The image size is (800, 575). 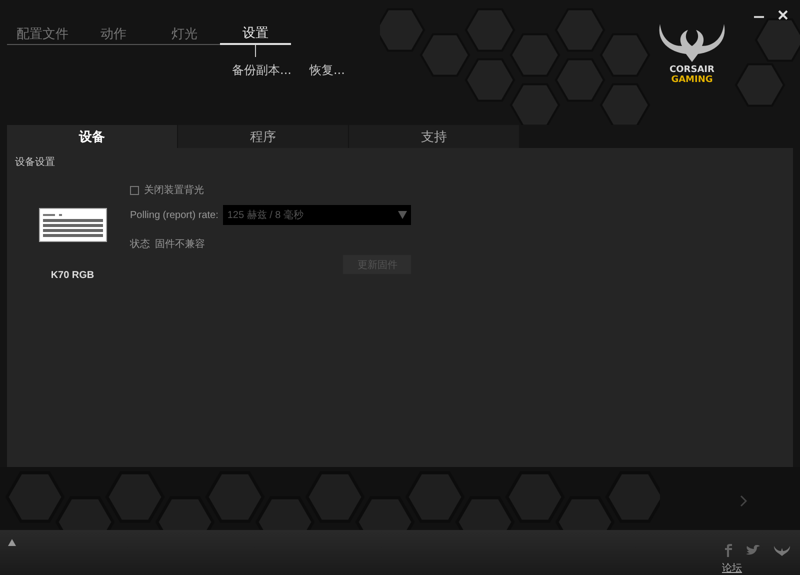 I want to click on section-tab: 程序, so click(x=263, y=136).